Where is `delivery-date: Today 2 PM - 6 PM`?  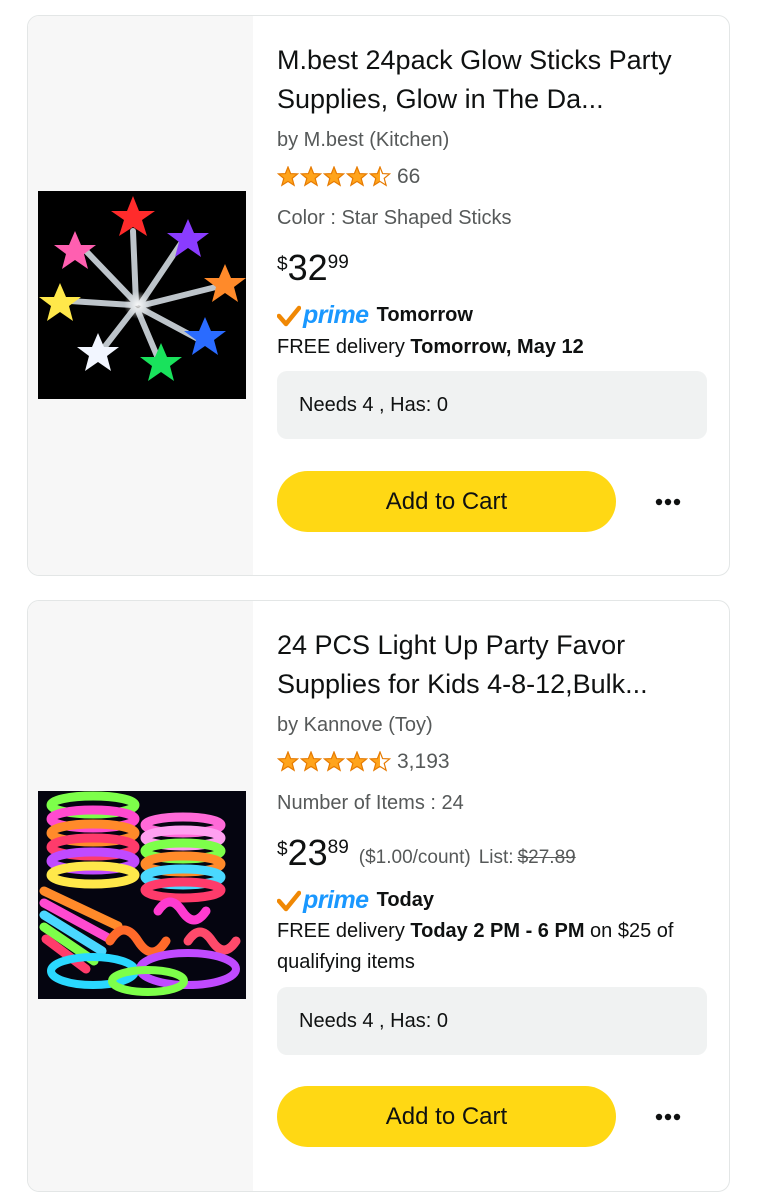 delivery-date: Today 2 PM - 6 PM is located at coordinates (497, 931).